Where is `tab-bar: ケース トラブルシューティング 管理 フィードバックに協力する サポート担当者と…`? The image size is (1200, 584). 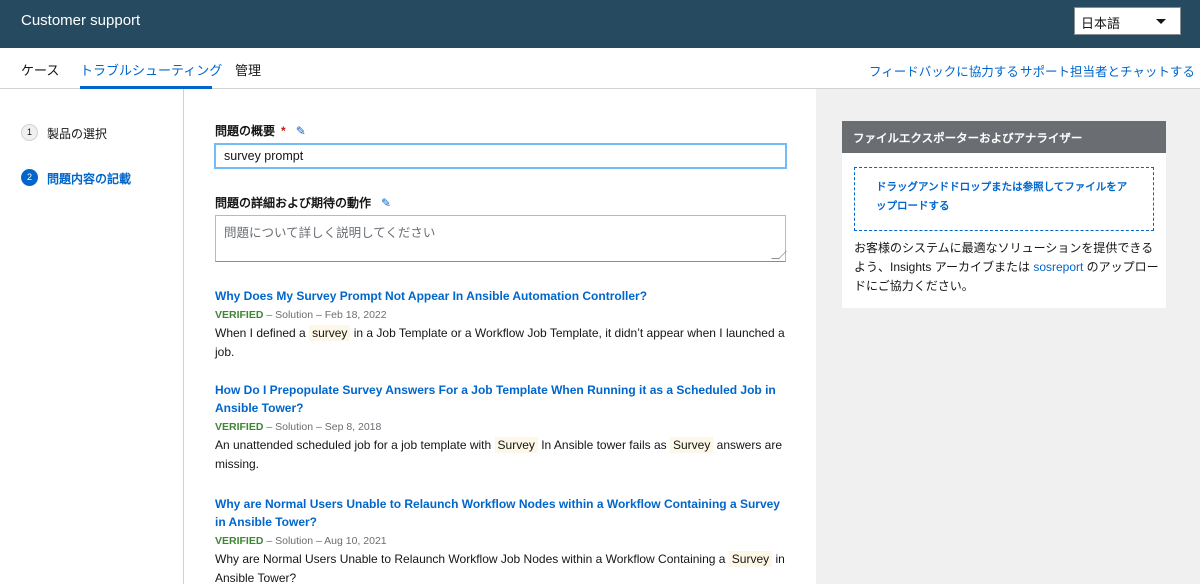
tab-bar: ケース トラブルシューティング 管理 フィードバックに協力する サポート担当者と… is located at coordinates (600, 68).